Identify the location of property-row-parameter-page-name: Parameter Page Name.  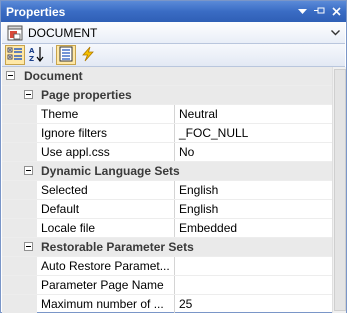
(167, 285).